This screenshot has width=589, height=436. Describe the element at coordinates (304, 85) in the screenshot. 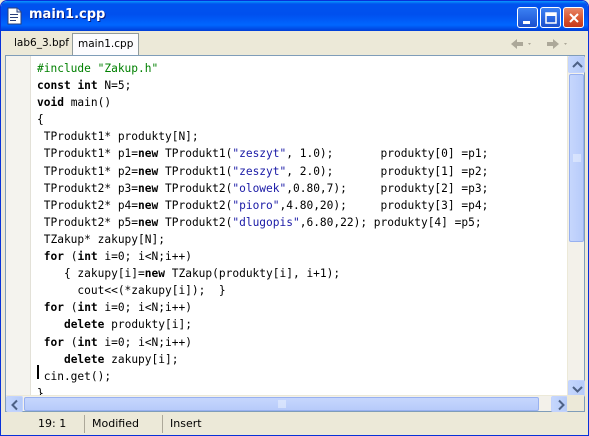

I see `code-line: const int N=5;` at that location.